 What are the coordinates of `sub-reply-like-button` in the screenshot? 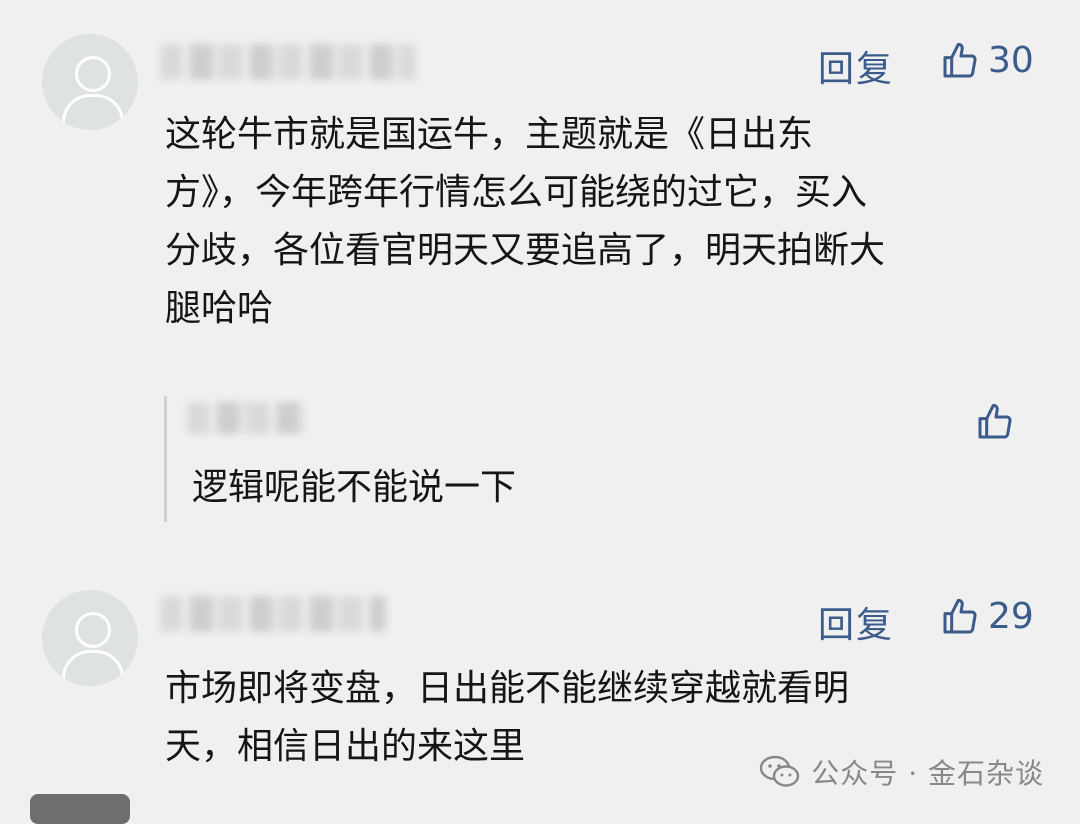 It's located at (995, 422).